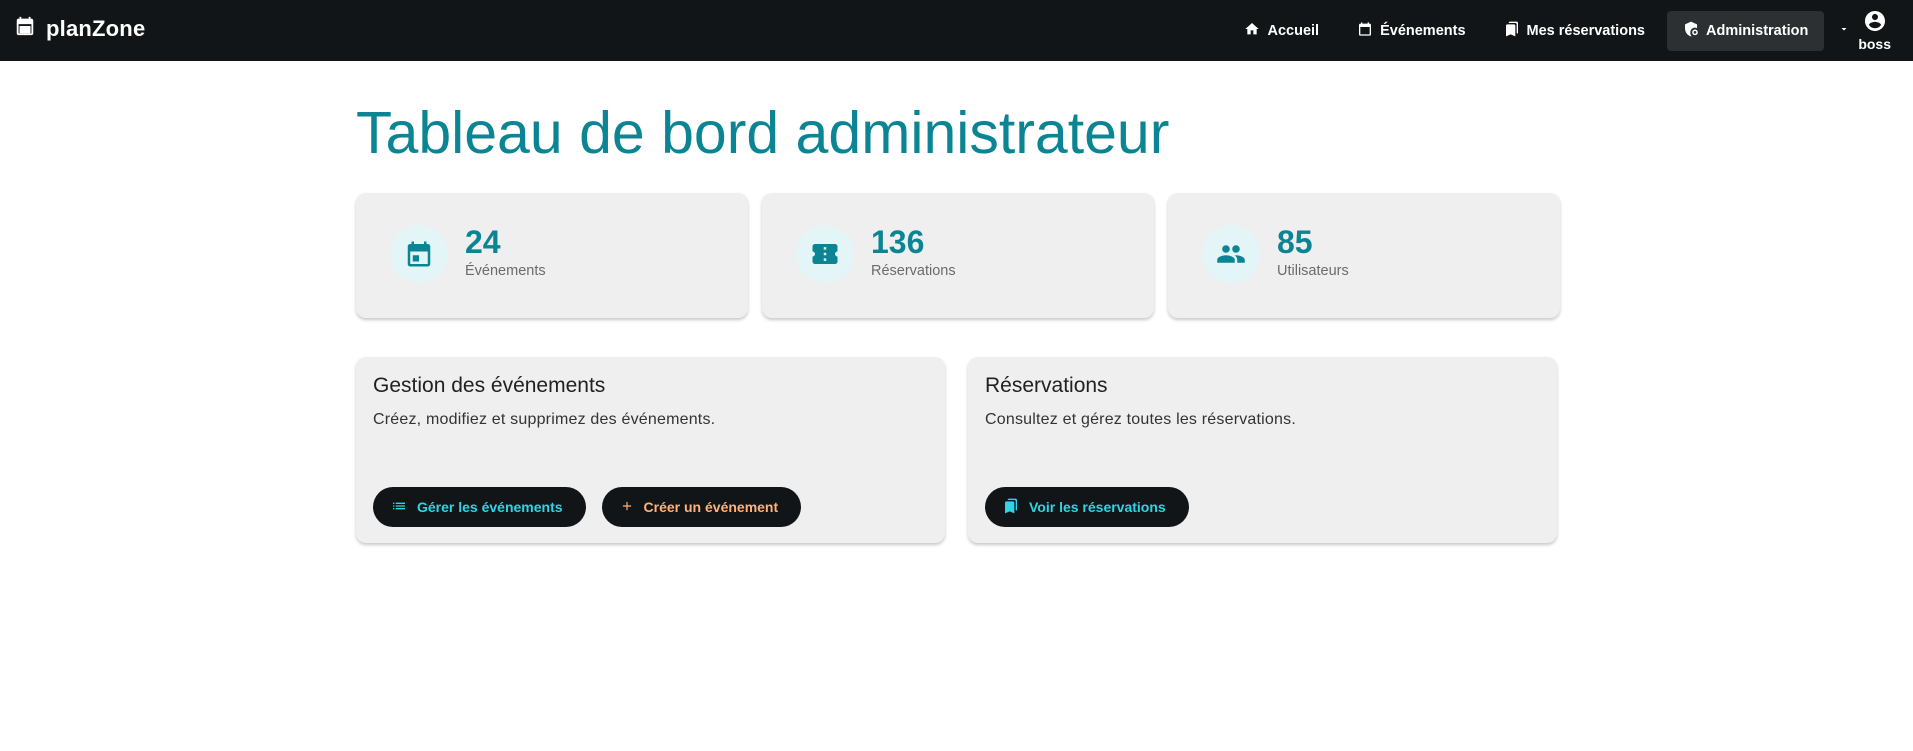  I want to click on stat-label: Événements, so click(505, 271).